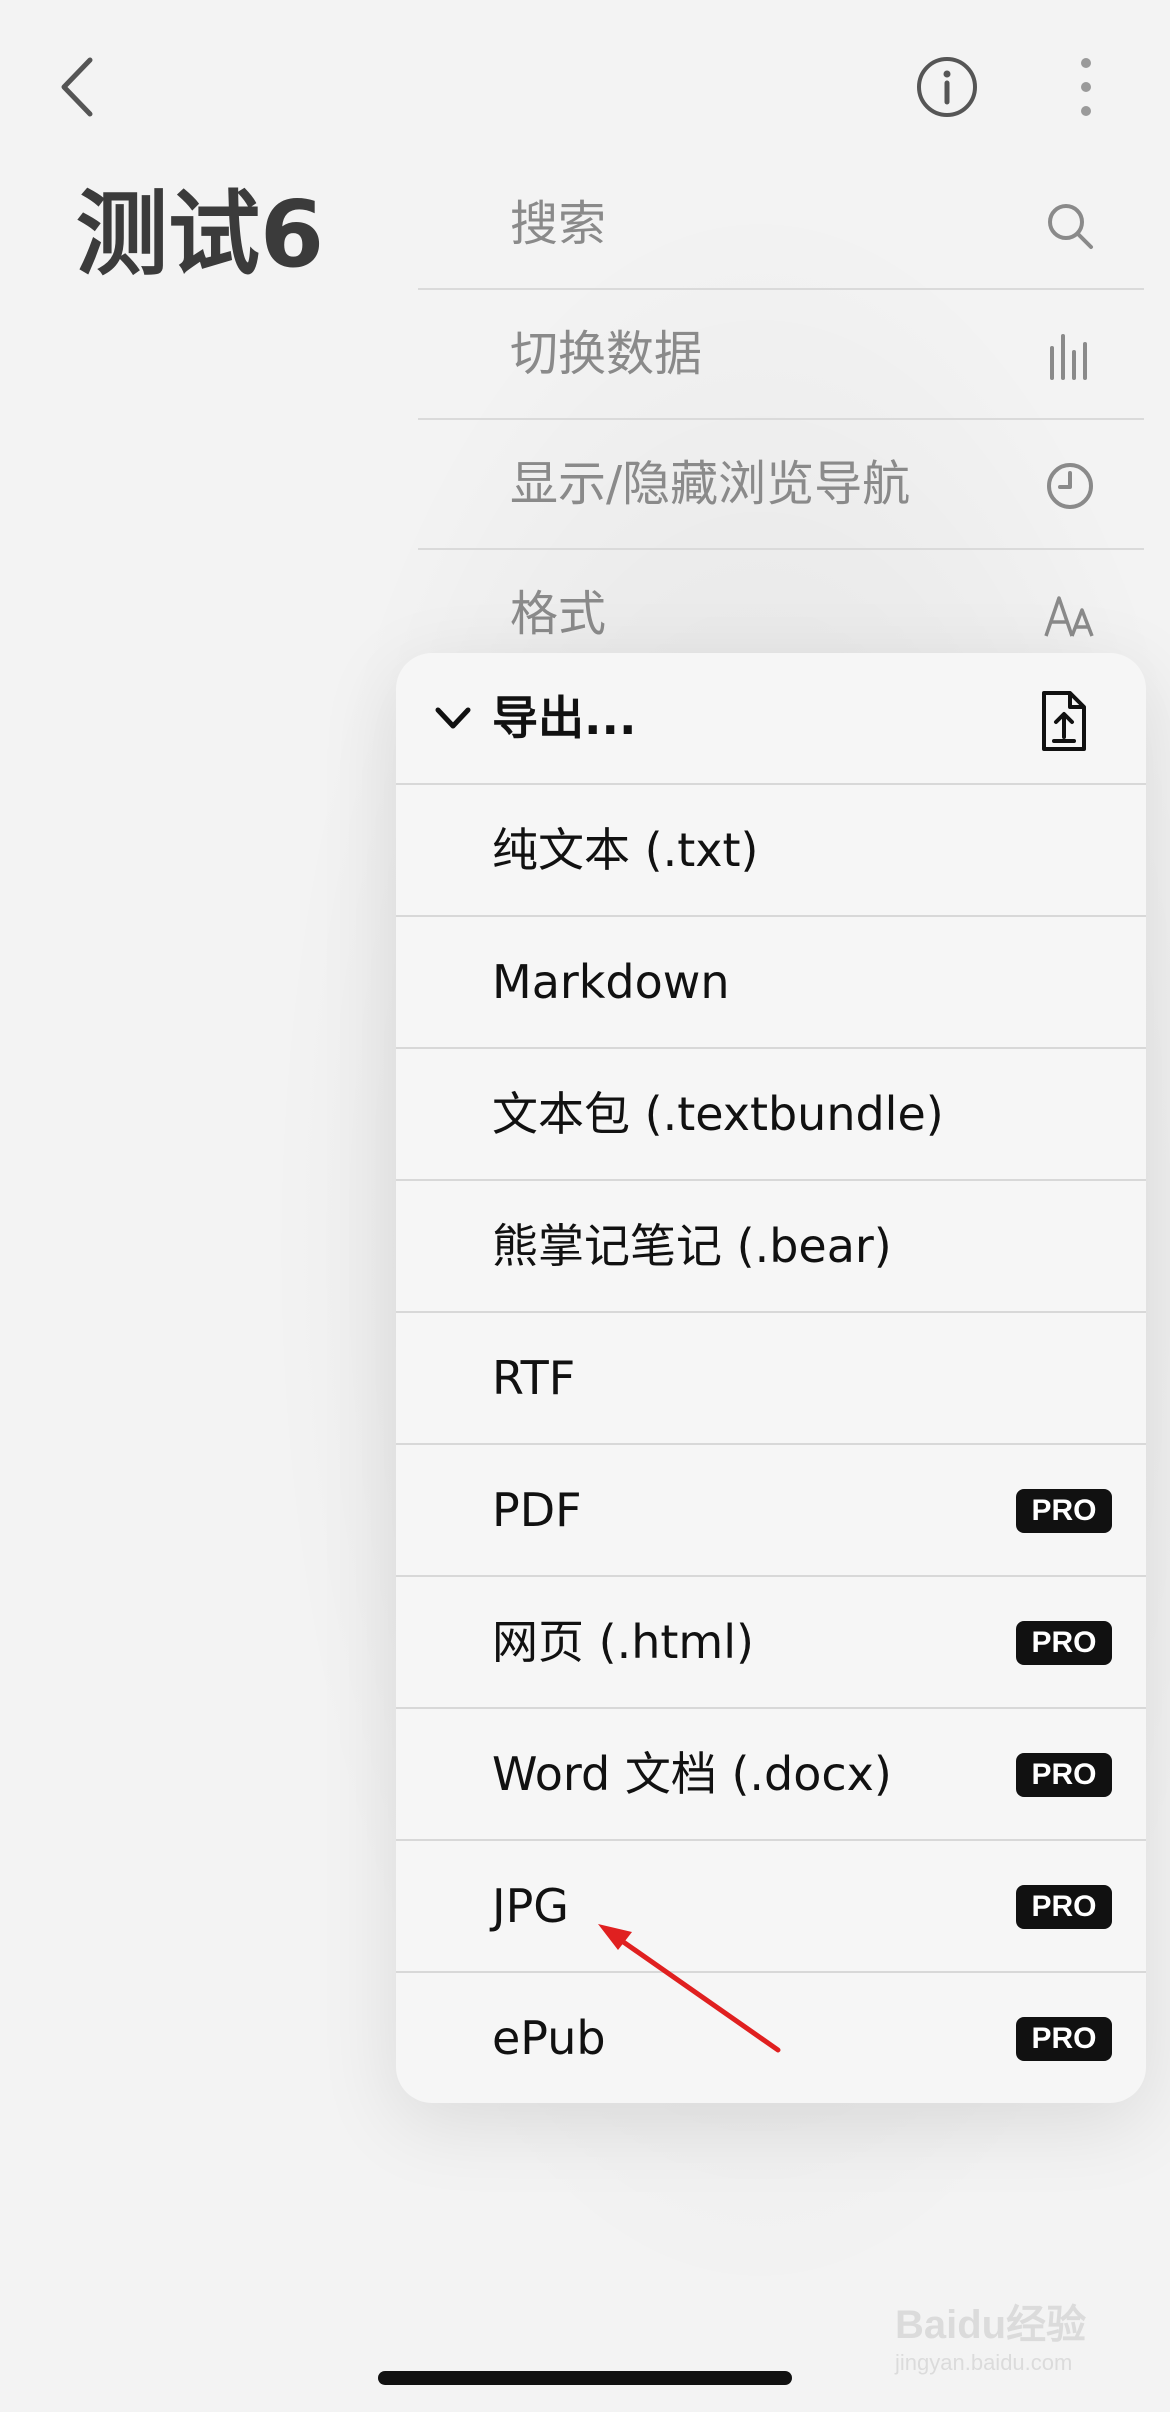  I want to click on annotation-arrow-icon, so click(689, 1988).